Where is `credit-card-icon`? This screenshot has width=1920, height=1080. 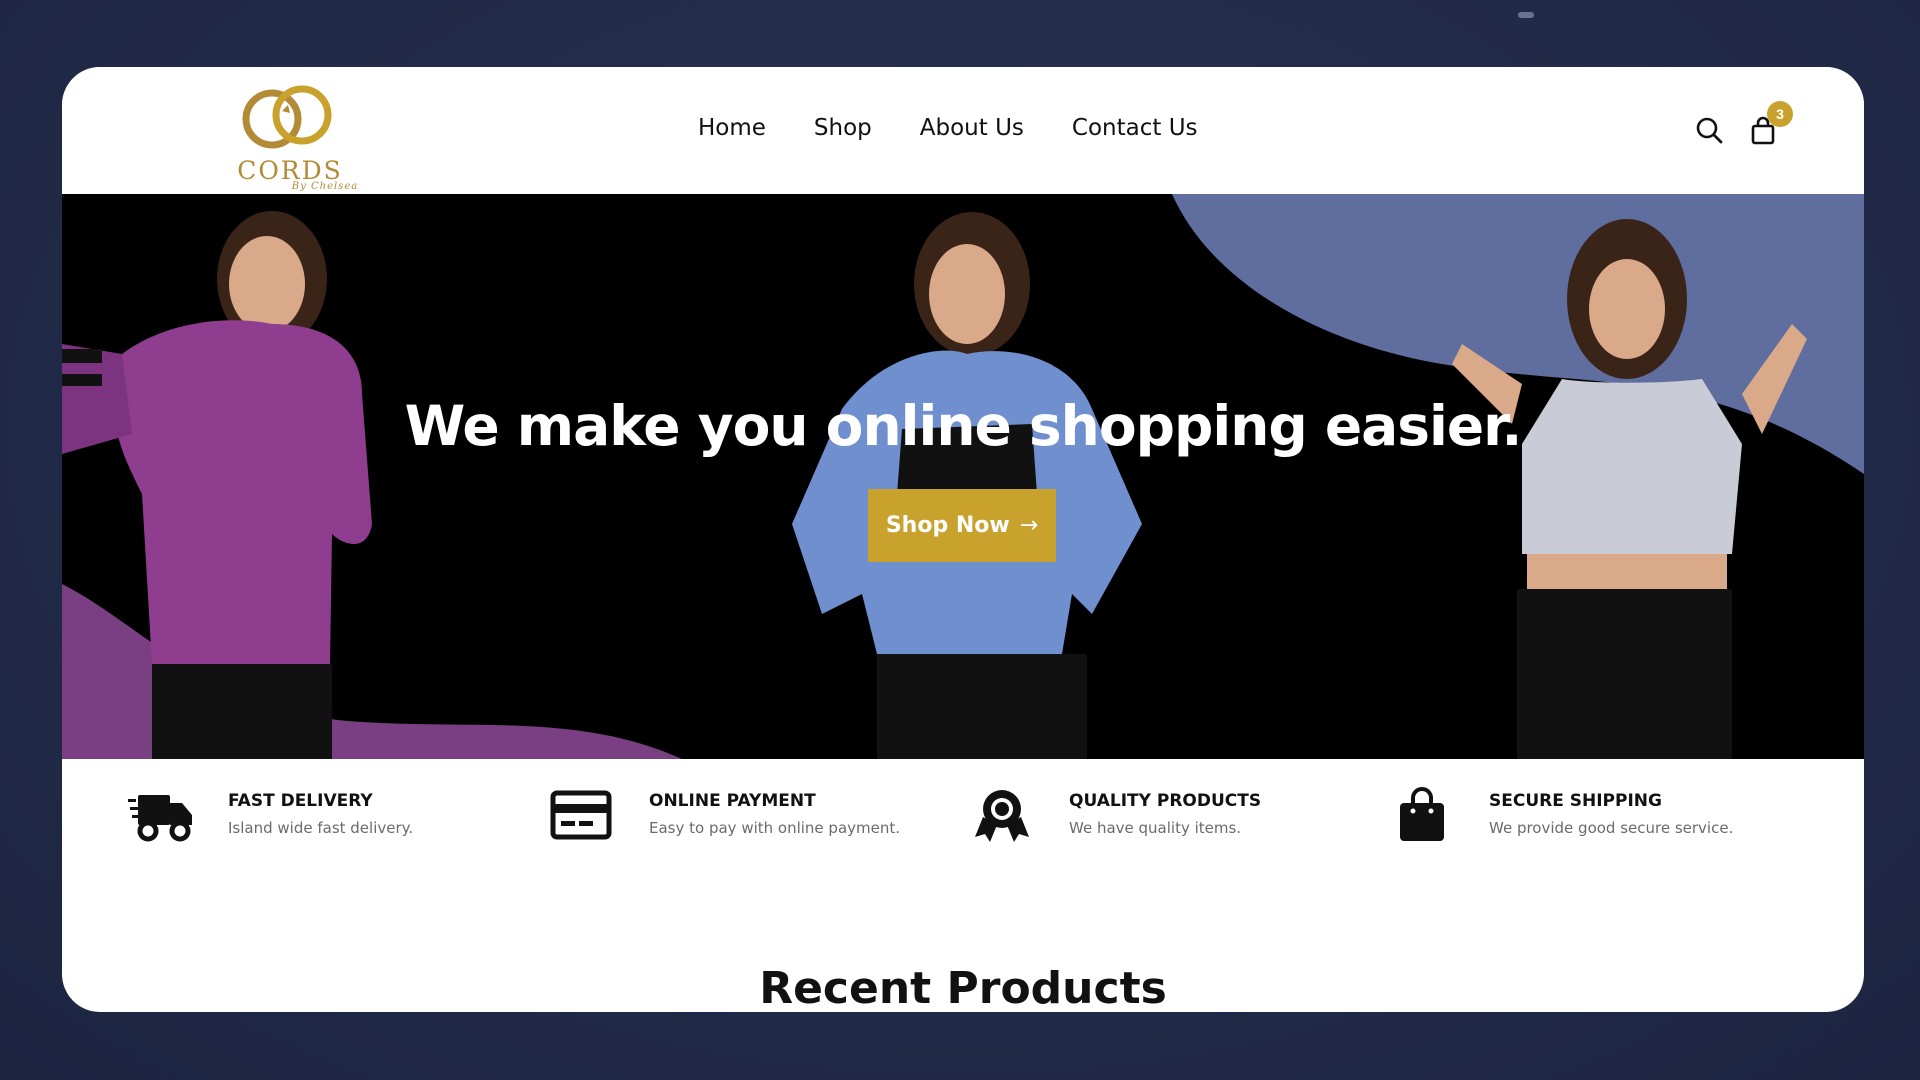
credit-card-icon is located at coordinates (582, 815).